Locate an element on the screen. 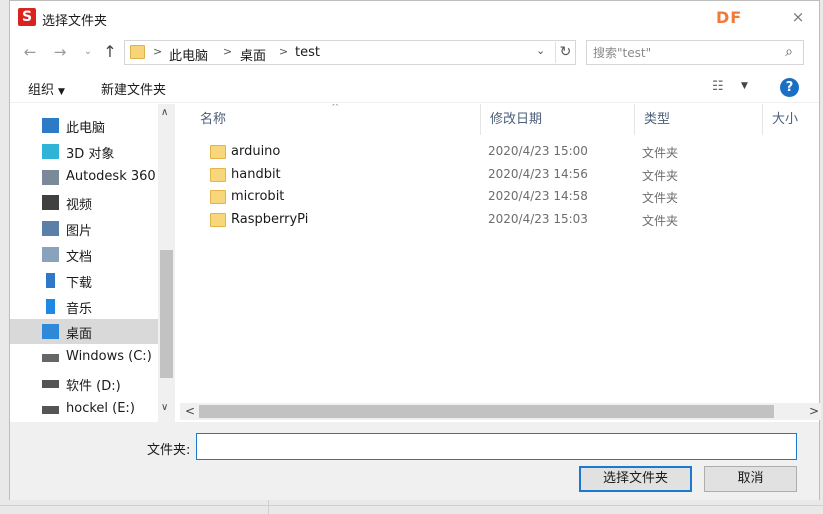 Image resolution: width=823 pixels, height=514 pixels. nav-item: Autodesk 360 is located at coordinates (84, 177).